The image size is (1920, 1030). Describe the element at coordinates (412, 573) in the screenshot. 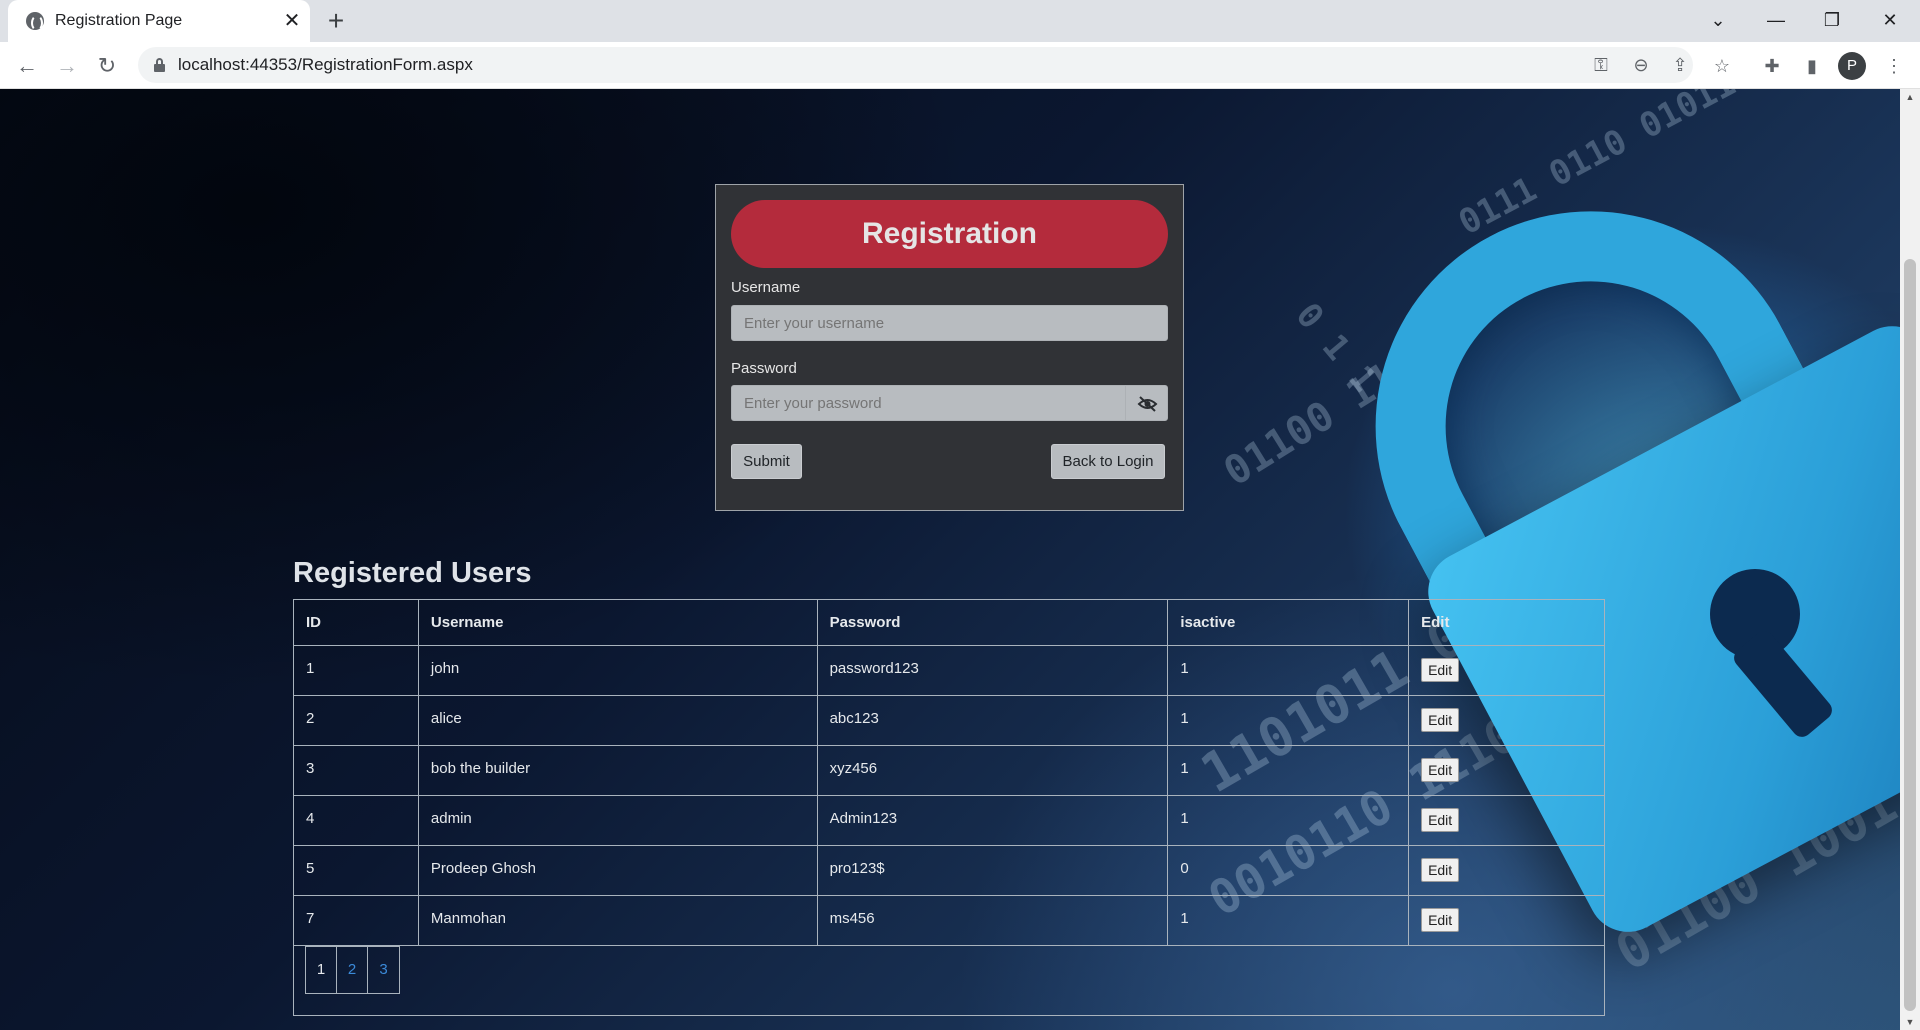

I see `registered-users-title: Registered Users` at that location.